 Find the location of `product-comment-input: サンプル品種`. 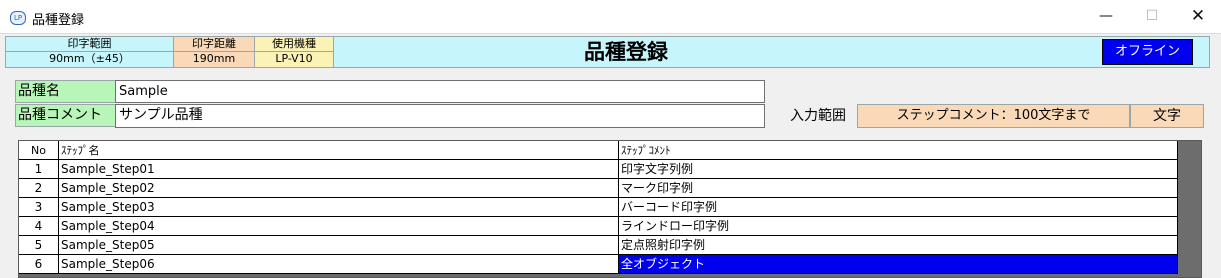

product-comment-input: サンプル品種 is located at coordinates (440, 116).